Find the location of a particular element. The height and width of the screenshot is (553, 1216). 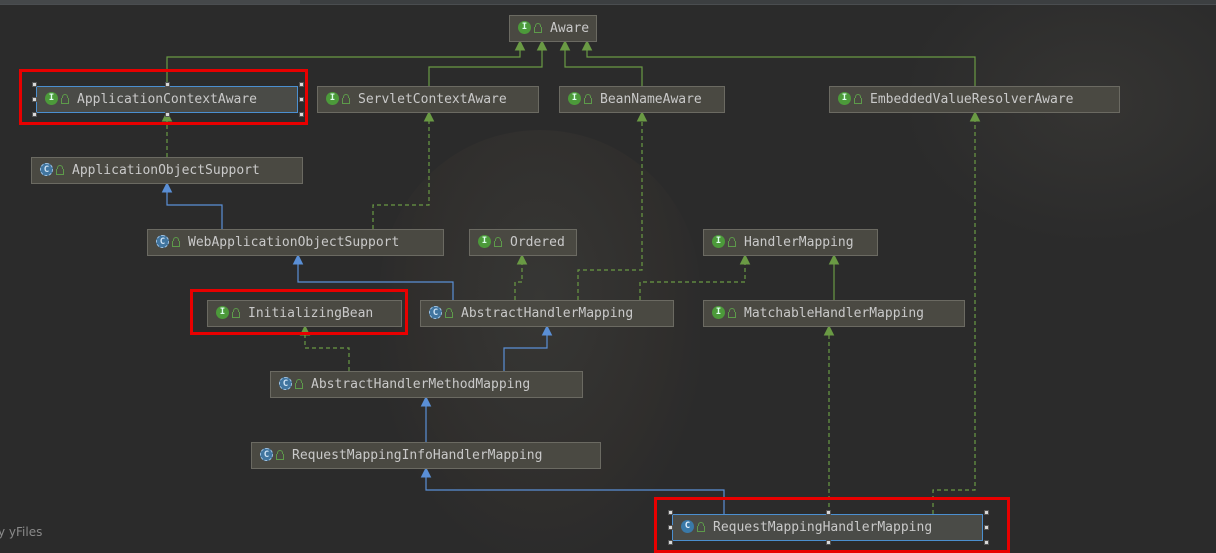

node-matchable: I MatchableHandlerMapping is located at coordinates (834, 313).